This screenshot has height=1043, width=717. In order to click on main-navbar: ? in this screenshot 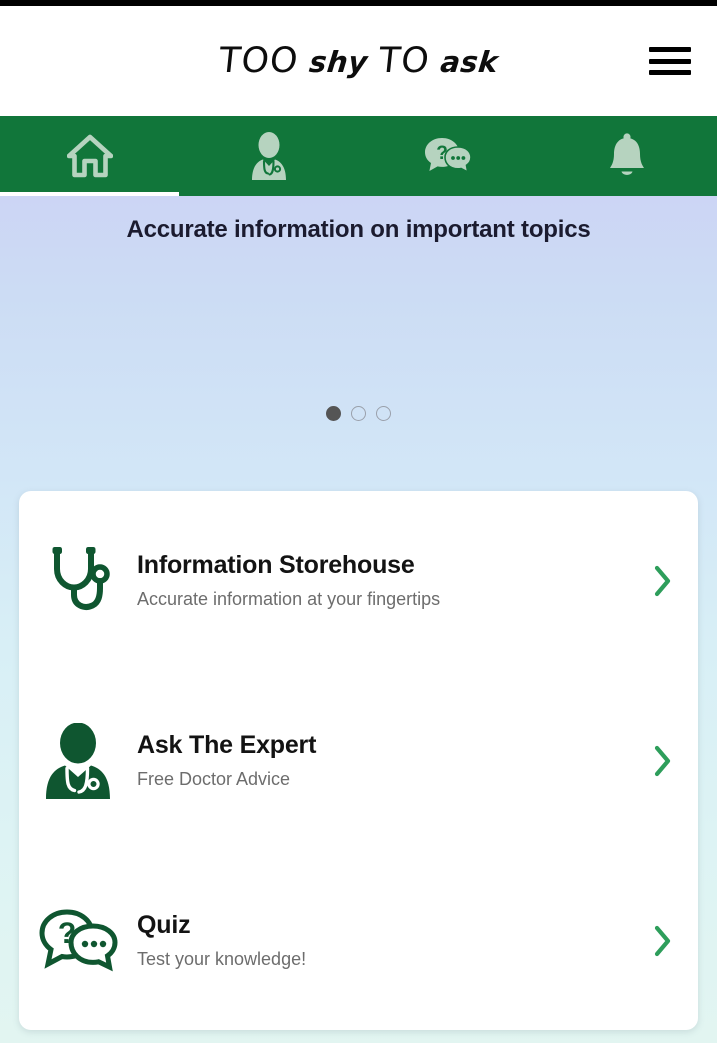, I will do `click(358, 156)`.